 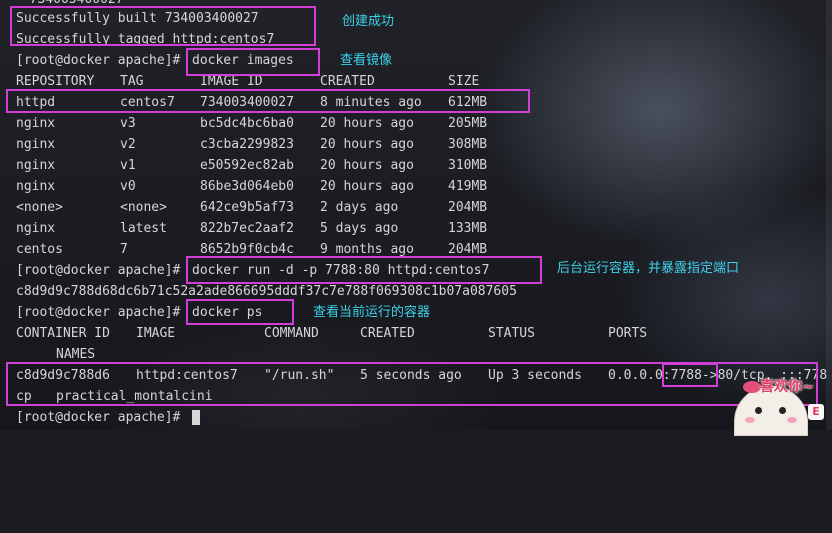 What do you see at coordinates (359, 207) in the screenshot?
I see `created-cell: 2 days ago` at bounding box center [359, 207].